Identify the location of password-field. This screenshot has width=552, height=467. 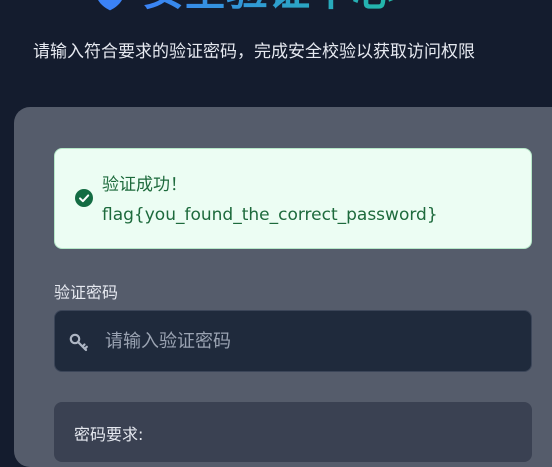
(293, 341).